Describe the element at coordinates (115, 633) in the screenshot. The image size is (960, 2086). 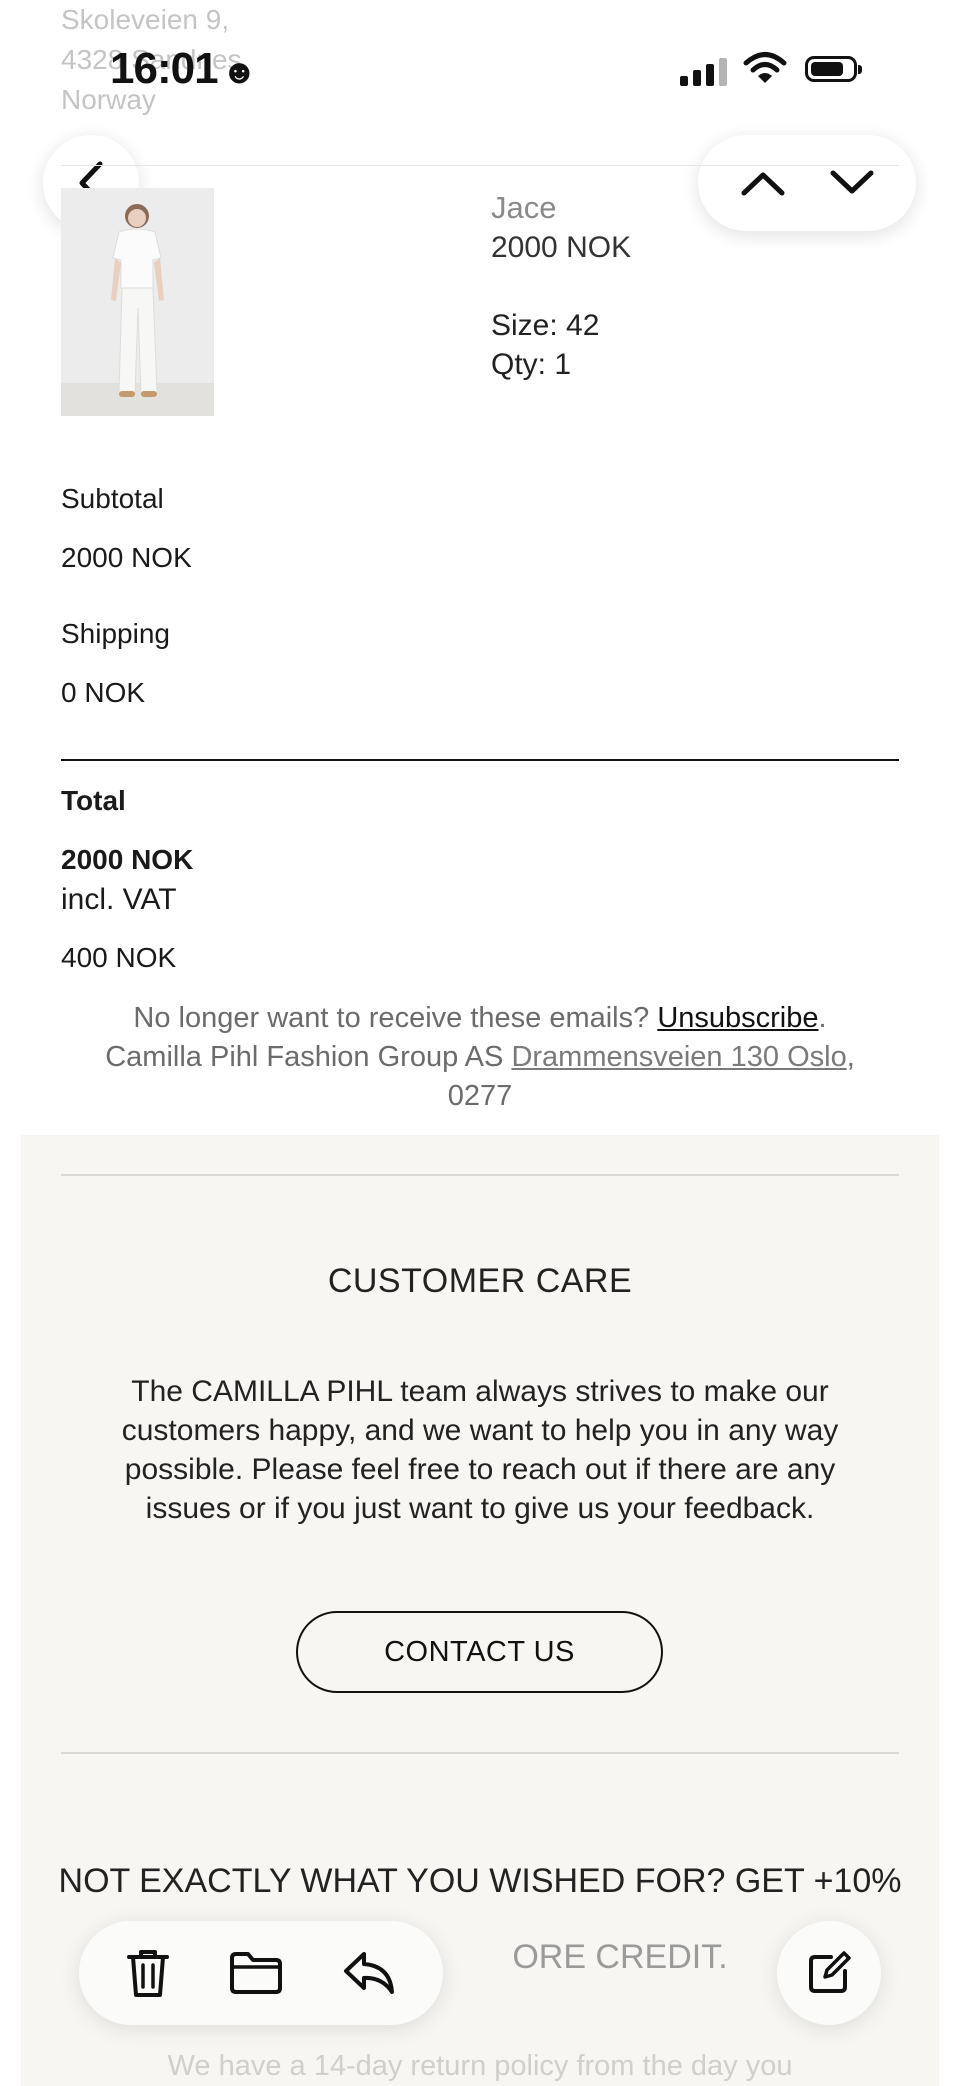
I see `shipping-label: Shipping` at that location.